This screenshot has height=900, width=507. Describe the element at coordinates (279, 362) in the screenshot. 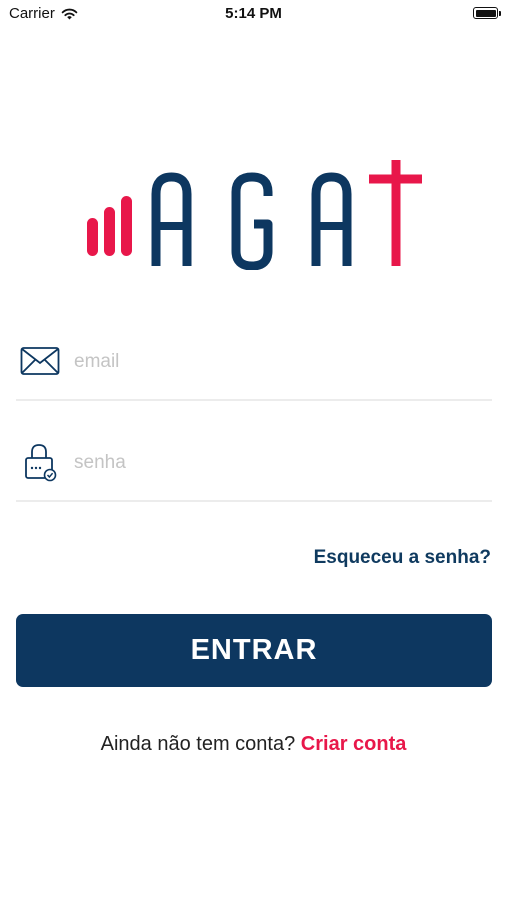

I see `email-input` at that location.